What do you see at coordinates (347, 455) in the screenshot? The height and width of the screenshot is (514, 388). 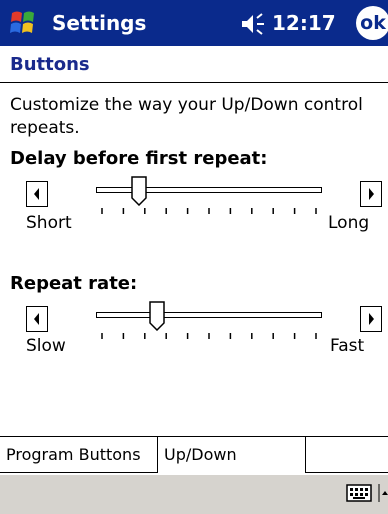 I see `tab-strip-filler` at bounding box center [347, 455].